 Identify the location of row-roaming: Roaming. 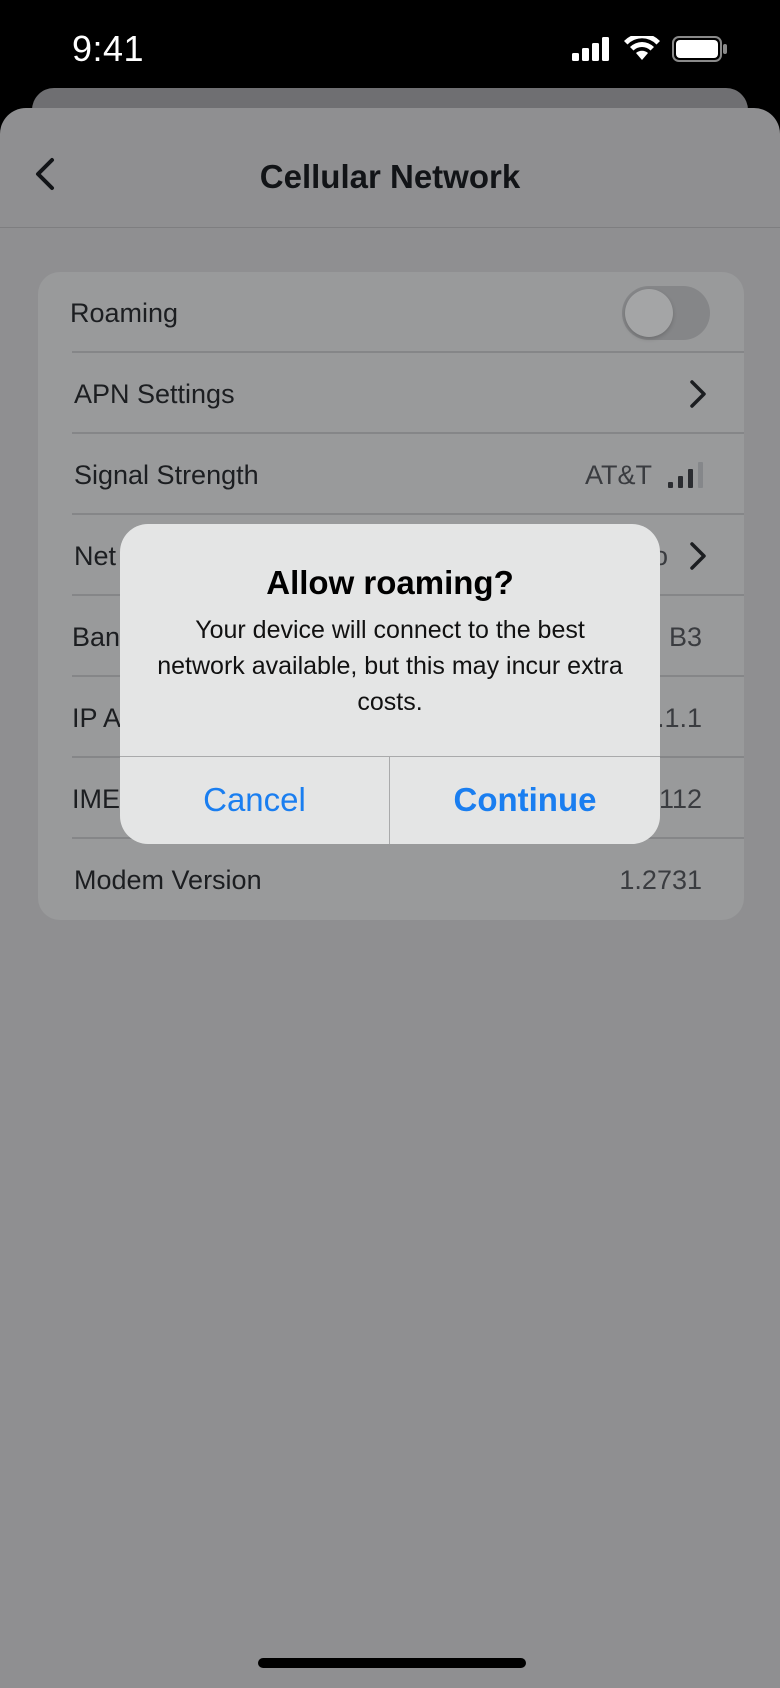
(391, 312).